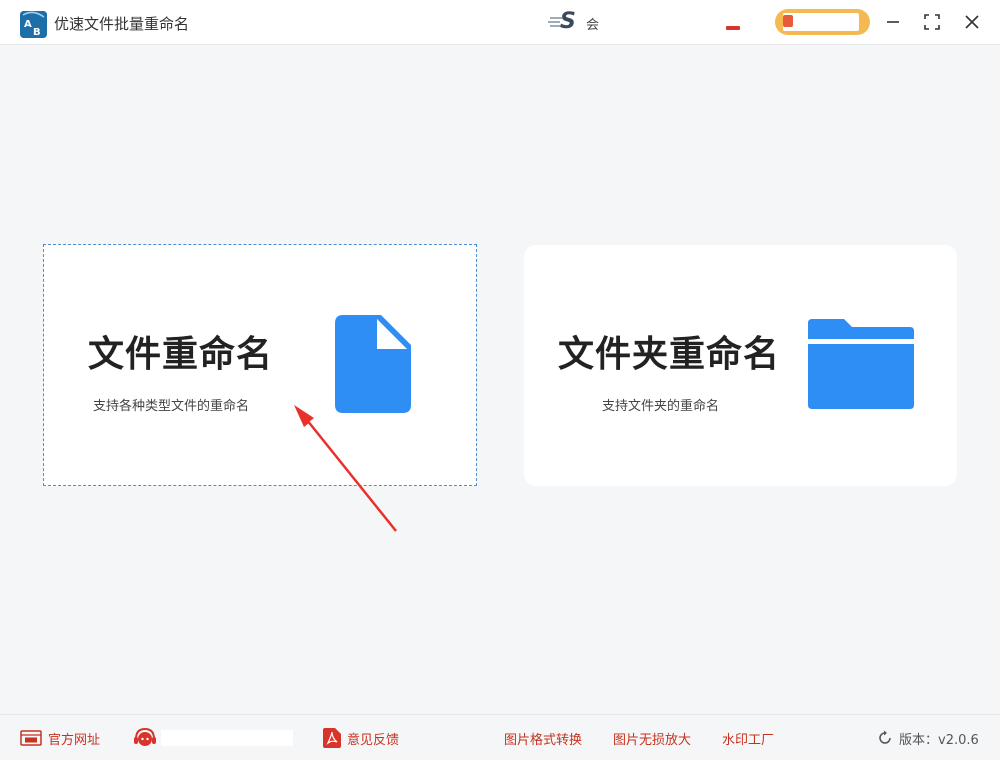 This screenshot has height=760, width=1000. What do you see at coordinates (500, 737) in the screenshot?
I see `status-bar: 官方网址 意见反馈 图片格式转换 图片无损放大 水印工厂 版本：v2.0.6` at bounding box center [500, 737].